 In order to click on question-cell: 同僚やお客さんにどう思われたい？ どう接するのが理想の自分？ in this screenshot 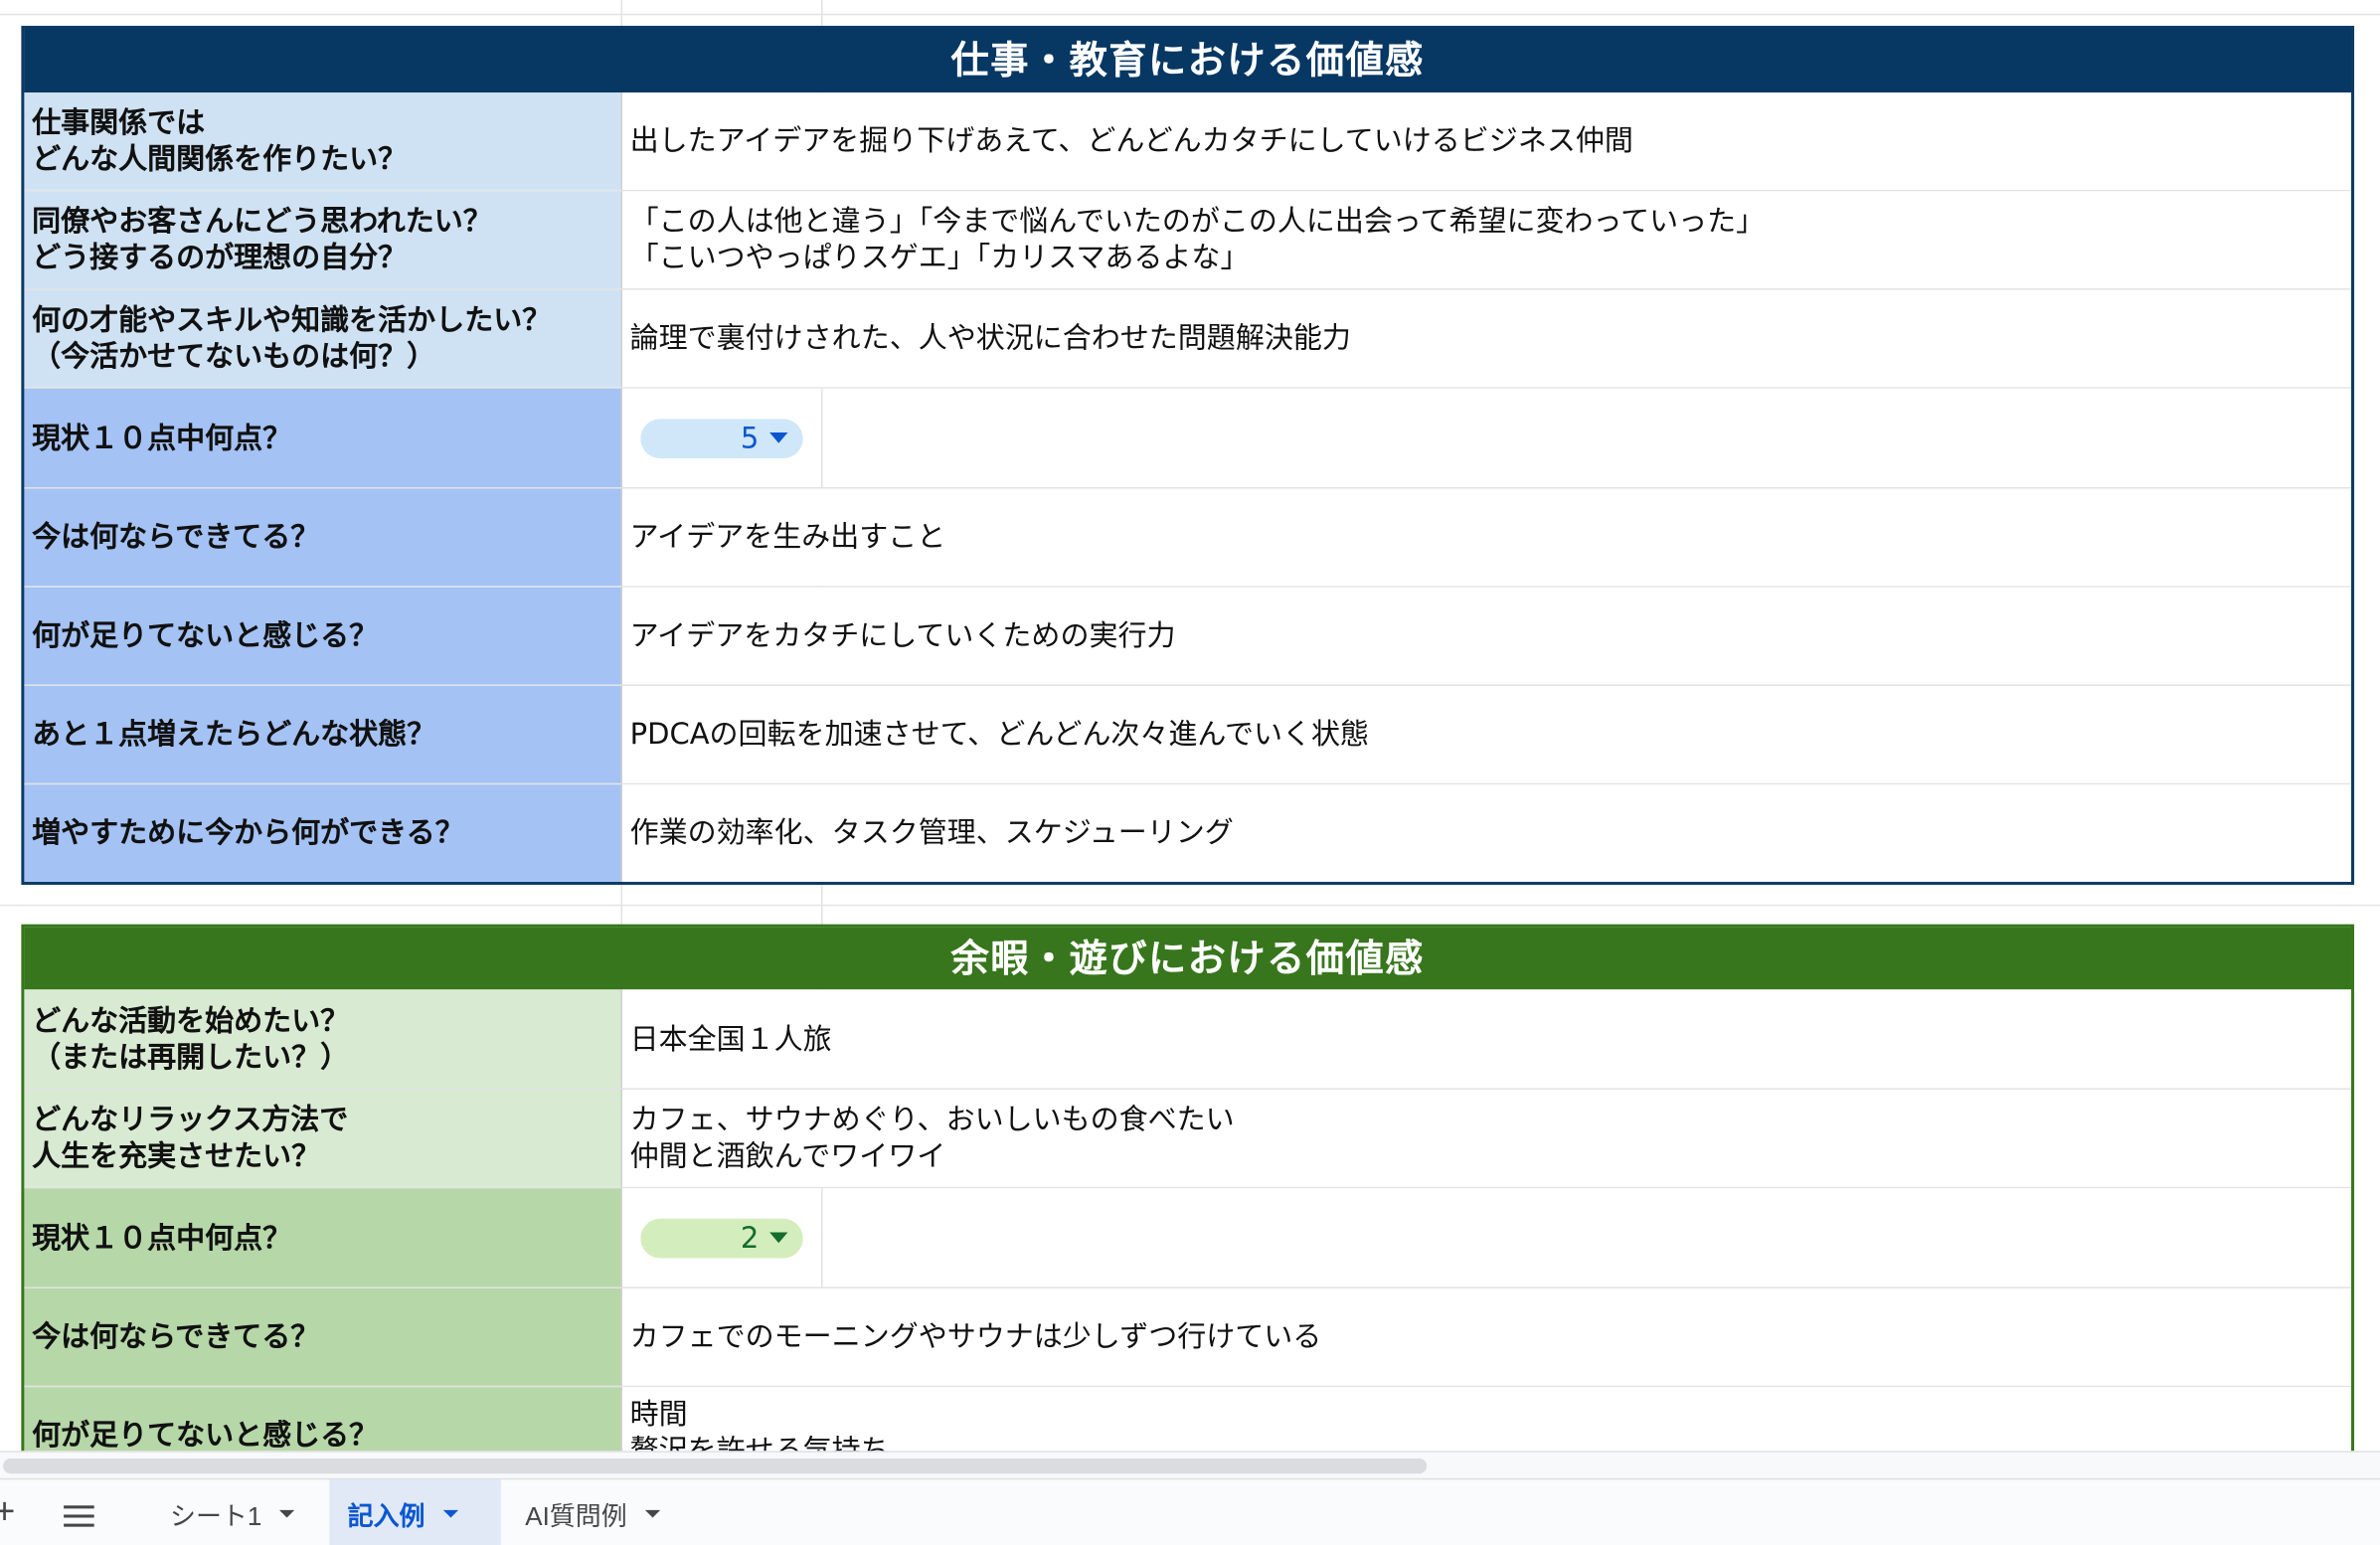, I will do `click(323, 240)`.